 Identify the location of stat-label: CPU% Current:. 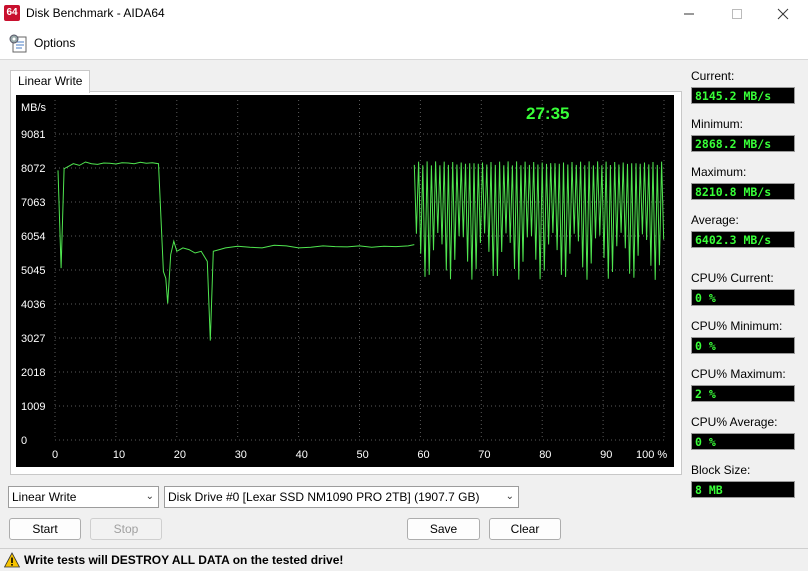
(732, 278).